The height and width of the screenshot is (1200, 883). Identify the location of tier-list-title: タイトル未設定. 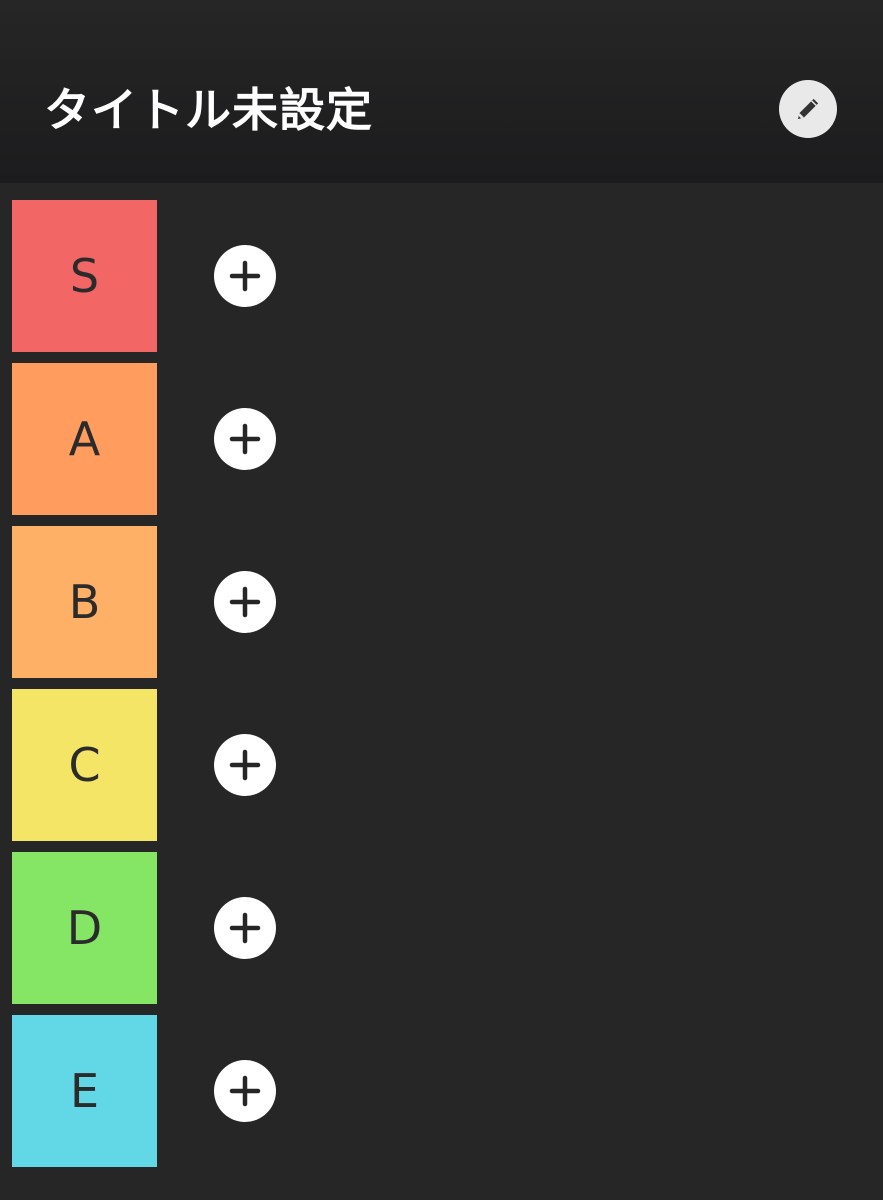
(208, 110).